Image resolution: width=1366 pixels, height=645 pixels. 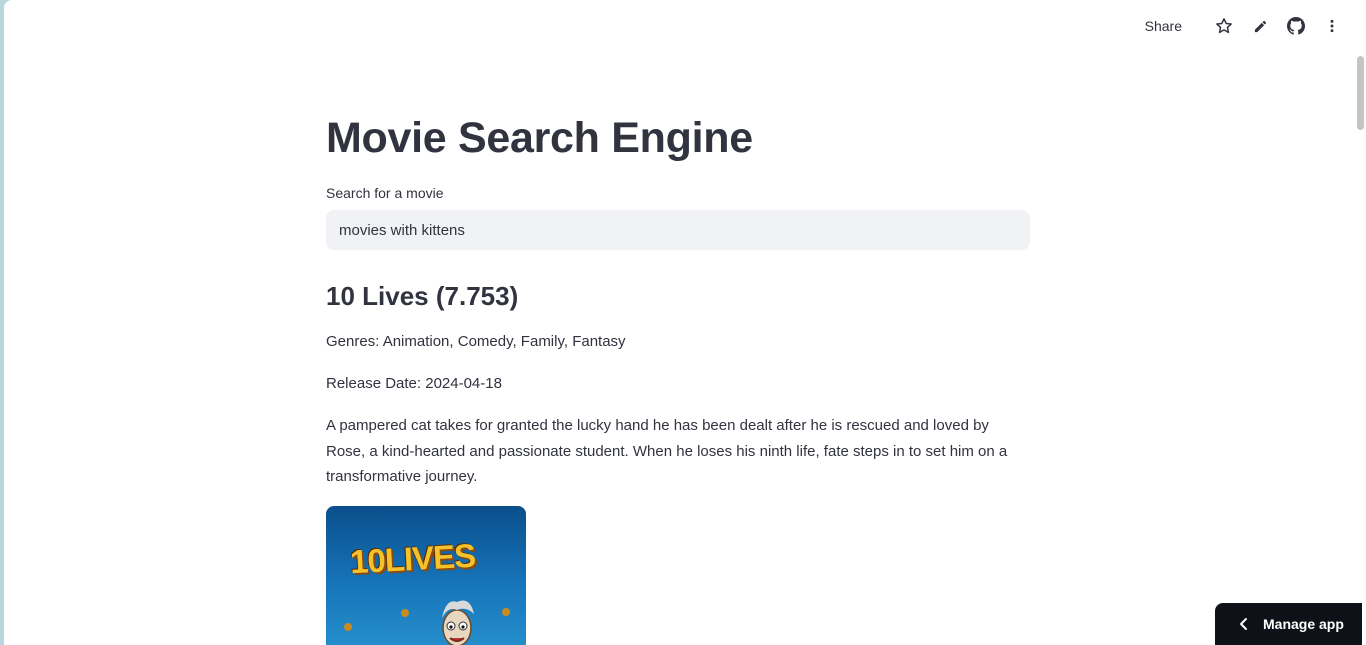 What do you see at coordinates (1360, 93) in the screenshot?
I see `scrollbar-thumb` at bounding box center [1360, 93].